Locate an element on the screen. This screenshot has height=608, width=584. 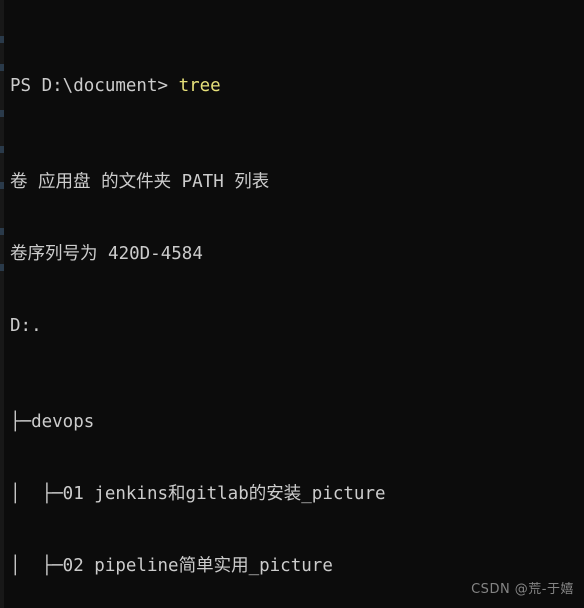
tree-line: │ ├─01 jenkins和gitlab的安装_picture is located at coordinates (198, 494).